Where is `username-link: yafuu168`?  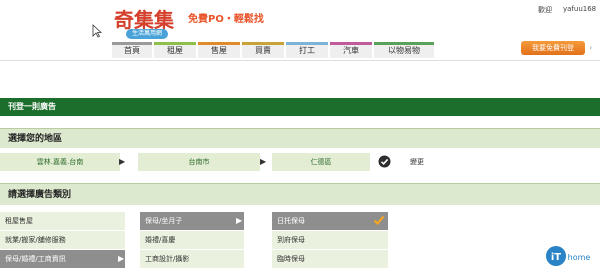
username-link: yafuu168 is located at coordinates (579, 9).